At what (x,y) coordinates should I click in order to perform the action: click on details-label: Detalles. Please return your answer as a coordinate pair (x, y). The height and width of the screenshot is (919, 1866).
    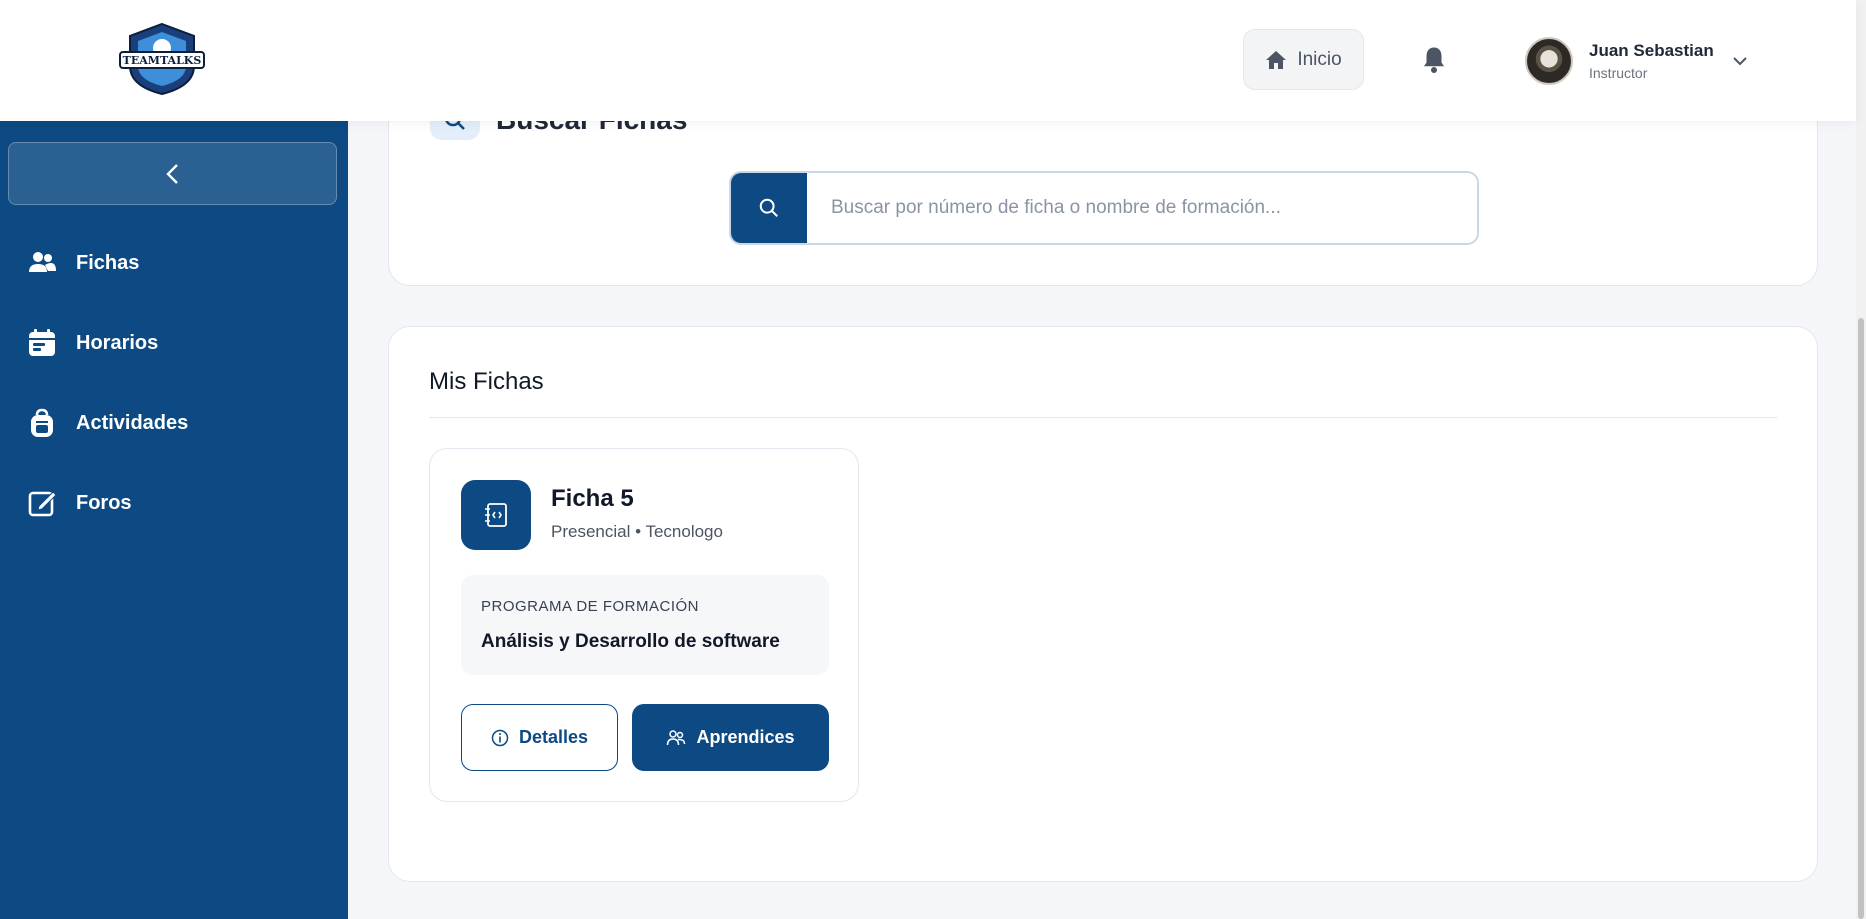
    Looking at the image, I should click on (553, 737).